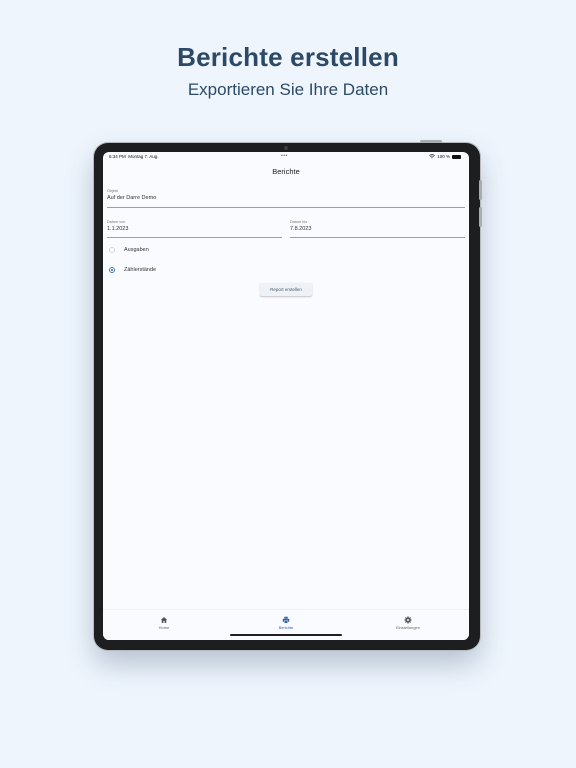 This screenshot has width=576, height=768. I want to click on radio-option-zaehlerstaende: Zählerstände, so click(132, 270).